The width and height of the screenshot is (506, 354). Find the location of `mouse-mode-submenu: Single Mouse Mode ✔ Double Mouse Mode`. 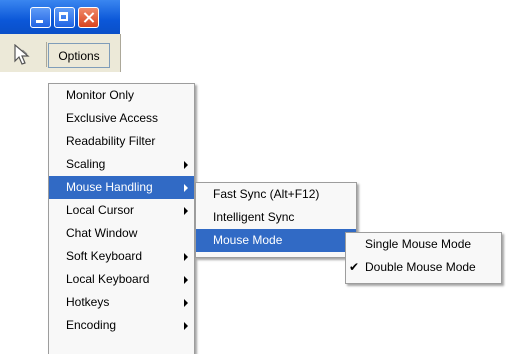

mouse-mode-submenu: Single Mouse Mode ✔ Double Mouse Mode is located at coordinates (423, 258).